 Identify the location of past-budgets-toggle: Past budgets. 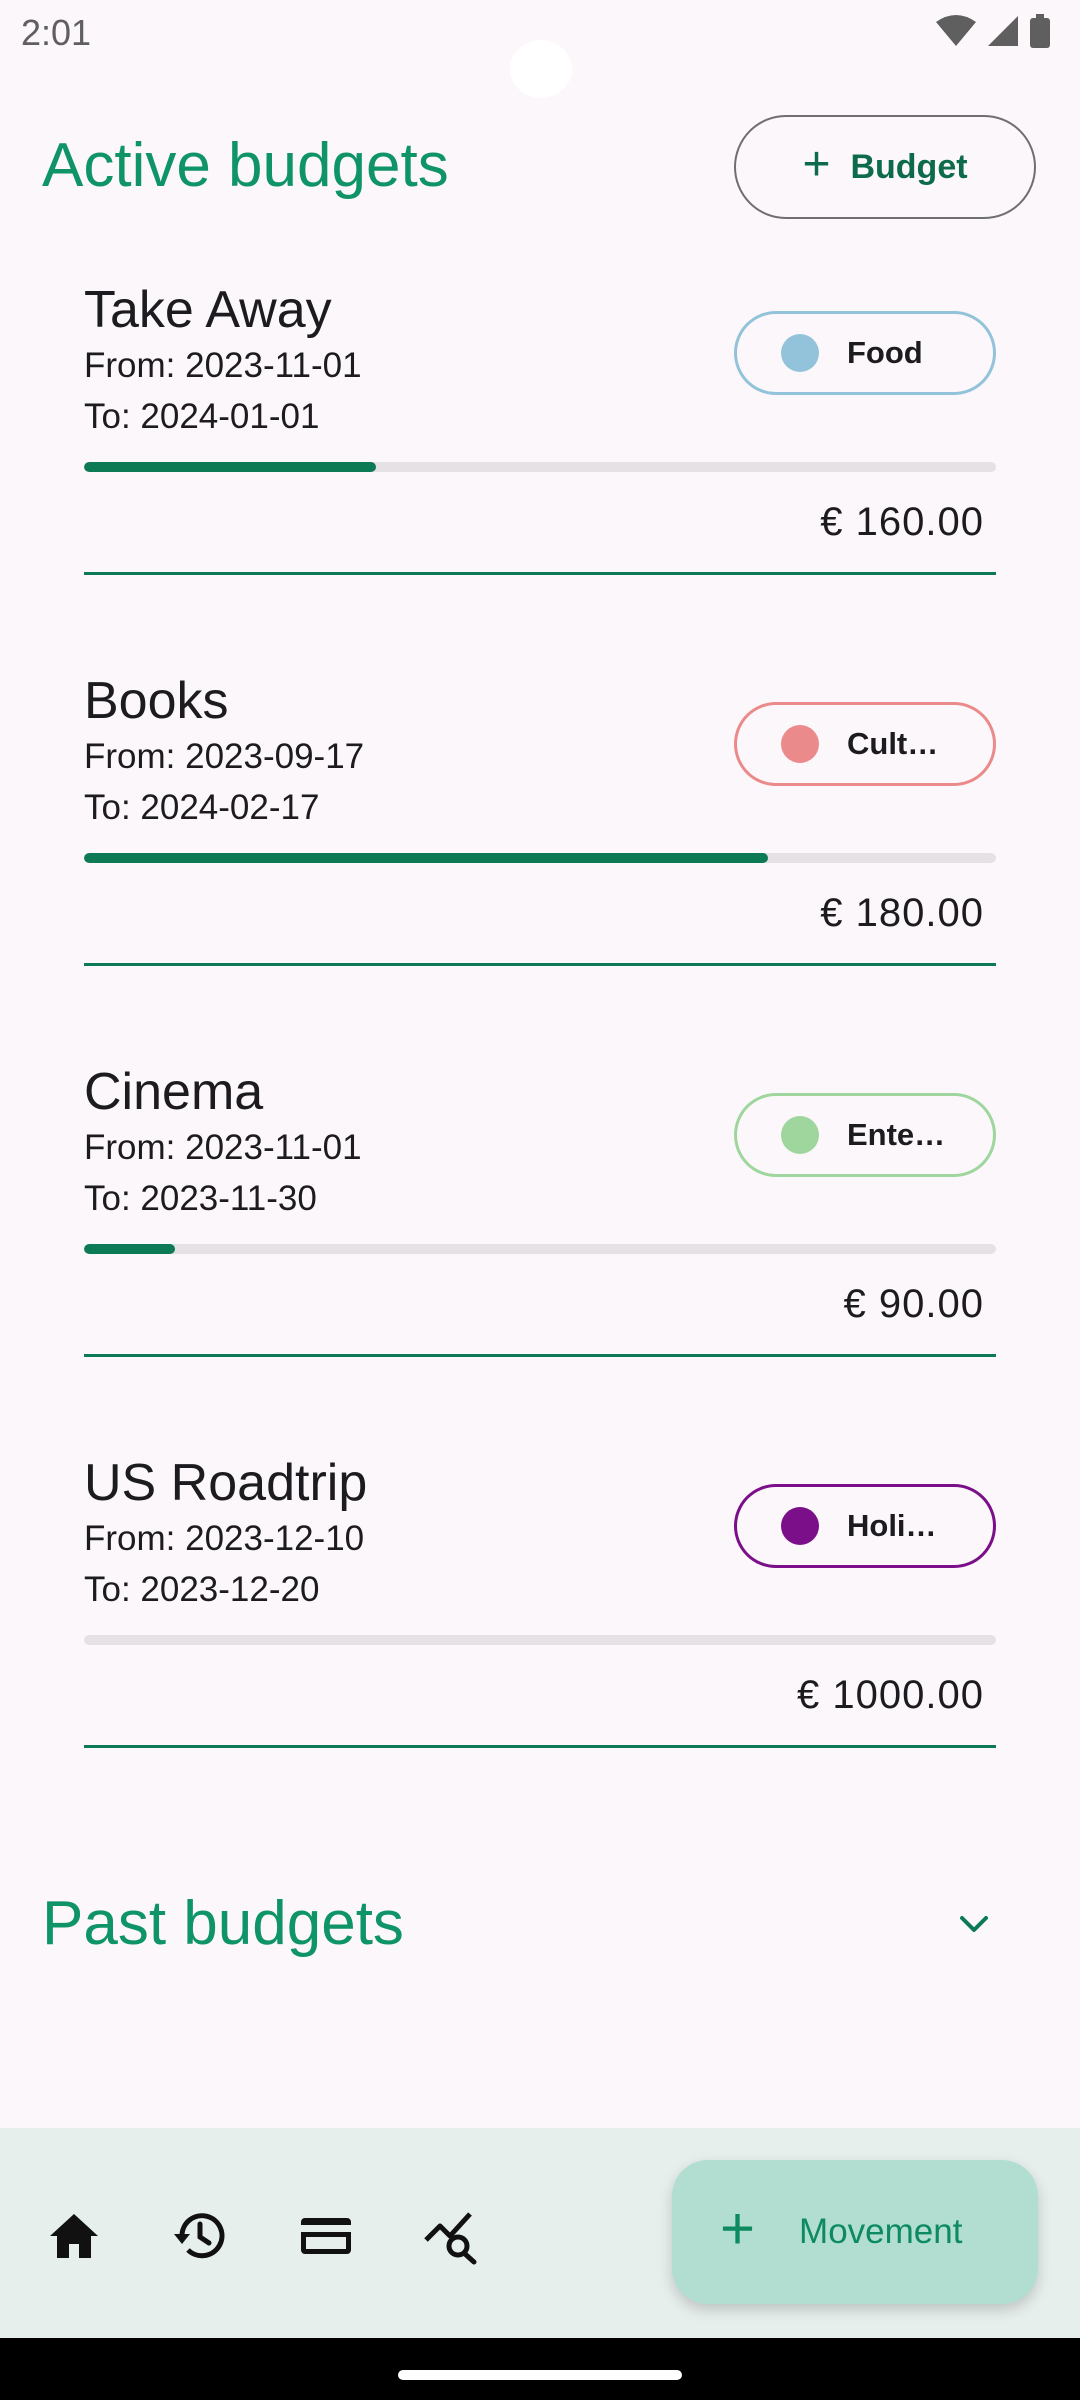
(542, 1928).